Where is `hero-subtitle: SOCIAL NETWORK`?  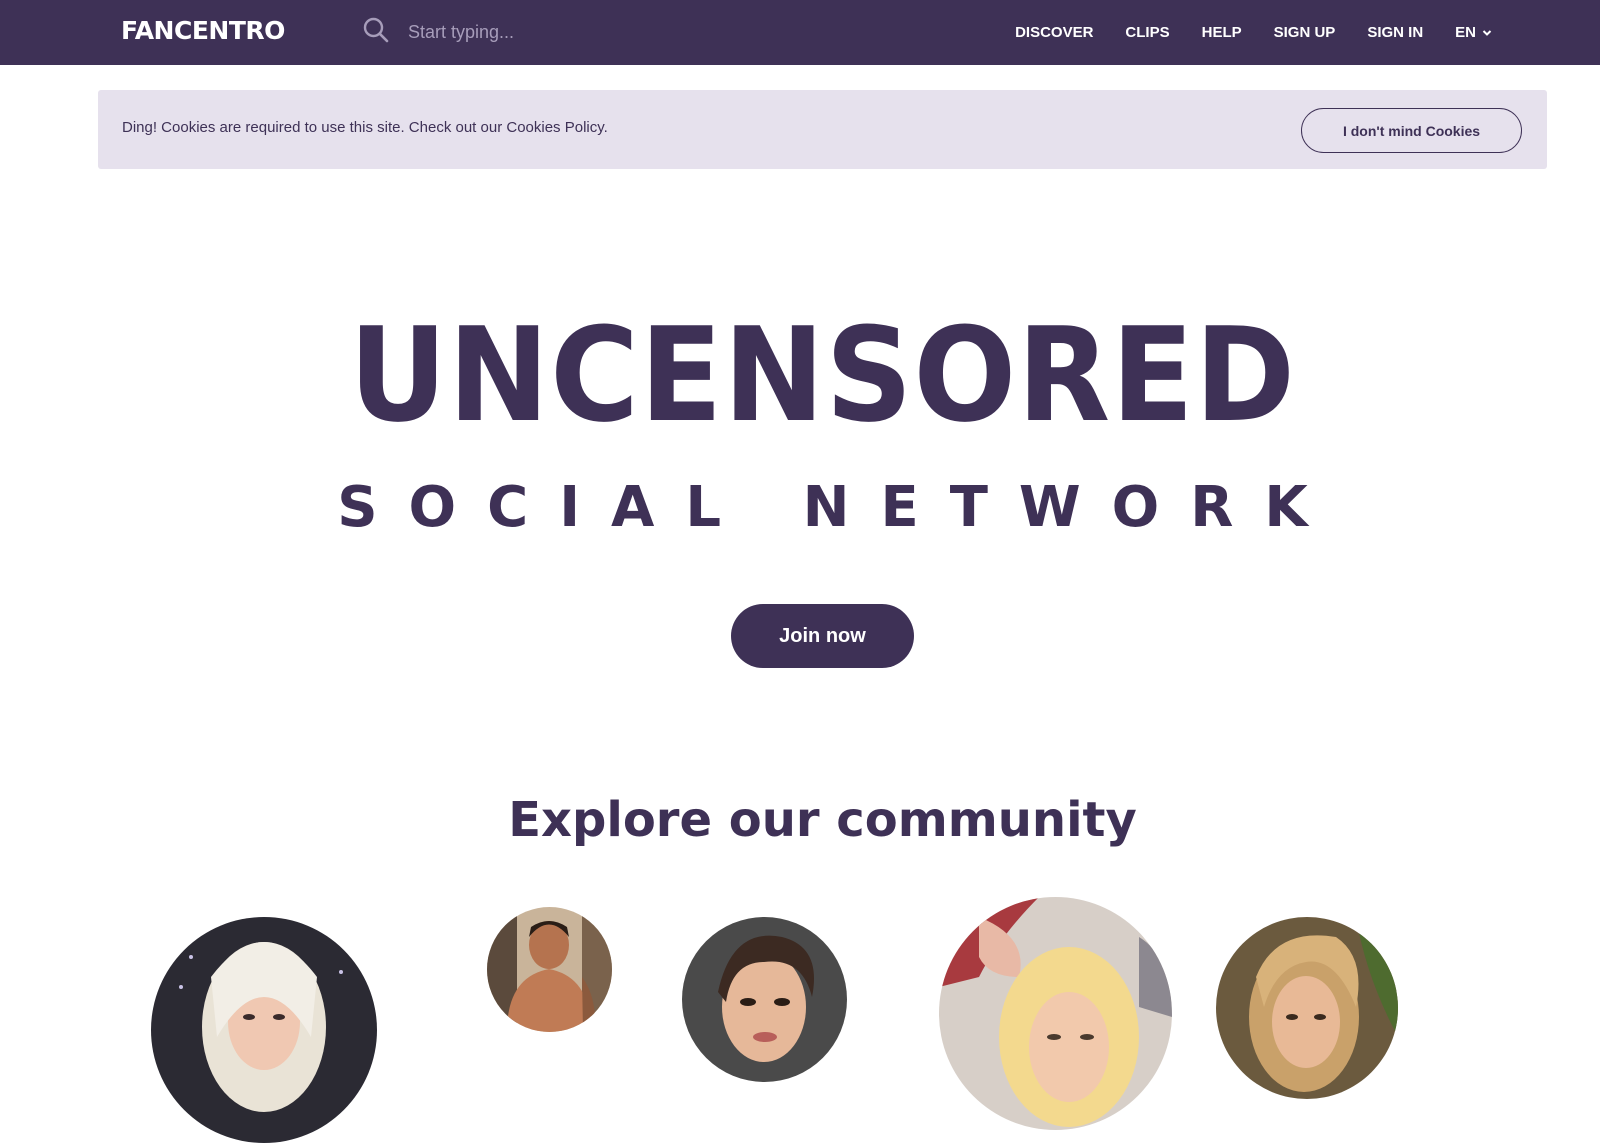
hero-subtitle: SOCIAL NETWORK is located at coordinates (838, 507).